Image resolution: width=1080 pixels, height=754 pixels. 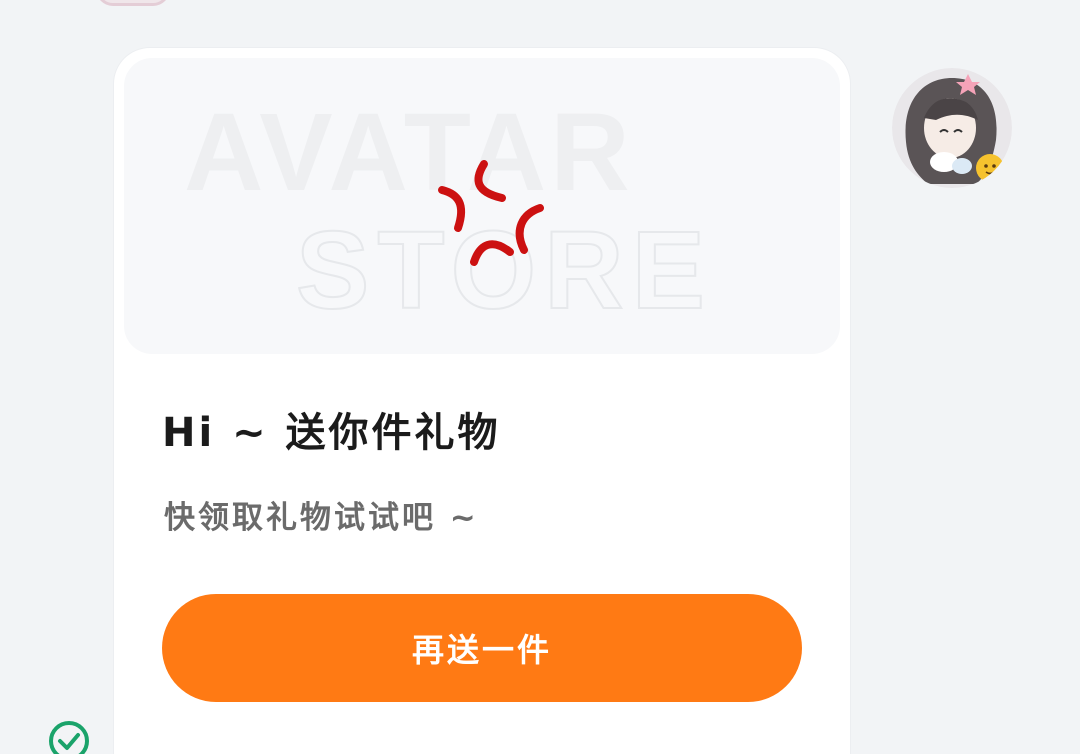 I want to click on previous-message-bubble, so click(x=133, y=3).